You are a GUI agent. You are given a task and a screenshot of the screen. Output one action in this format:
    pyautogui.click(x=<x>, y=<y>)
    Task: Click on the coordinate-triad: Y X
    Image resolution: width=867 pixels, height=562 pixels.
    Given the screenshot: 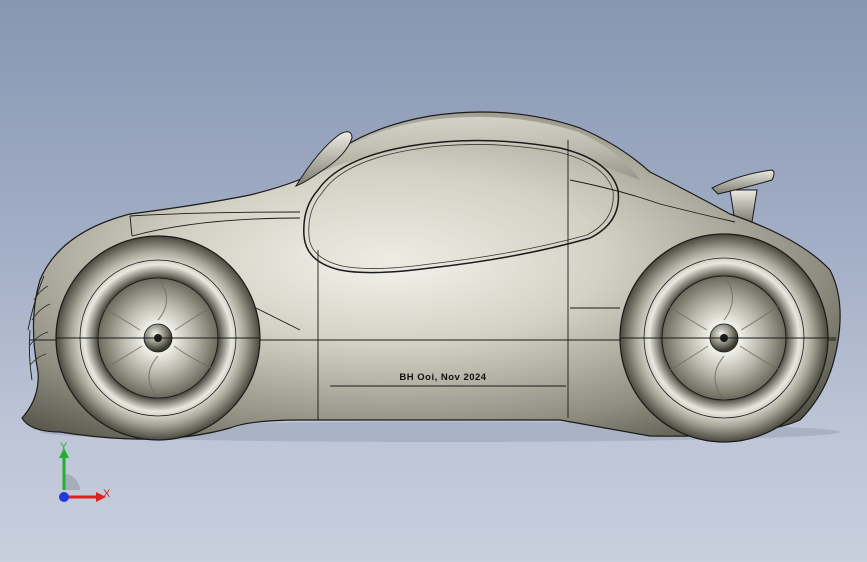 What is the action you would take?
    pyautogui.click(x=85, y=471)
    